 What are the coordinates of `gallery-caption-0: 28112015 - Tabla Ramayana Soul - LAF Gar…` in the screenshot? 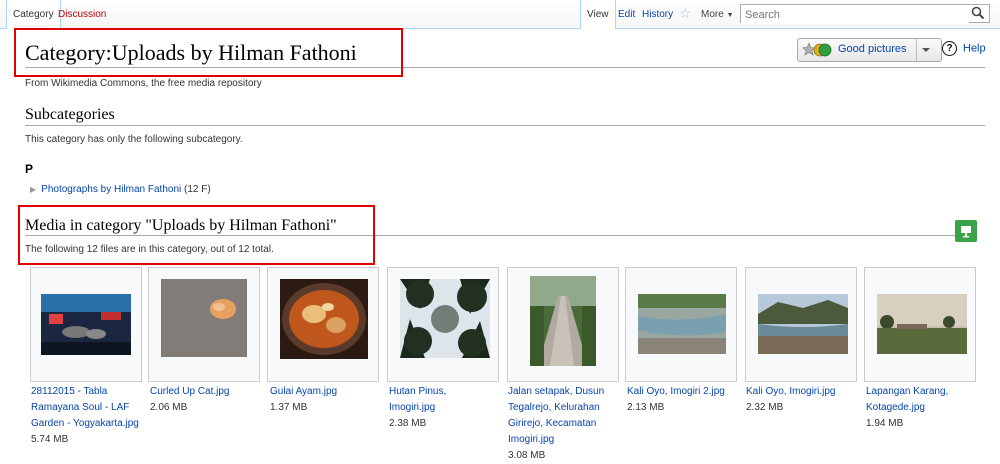 It's located at (89, 416).